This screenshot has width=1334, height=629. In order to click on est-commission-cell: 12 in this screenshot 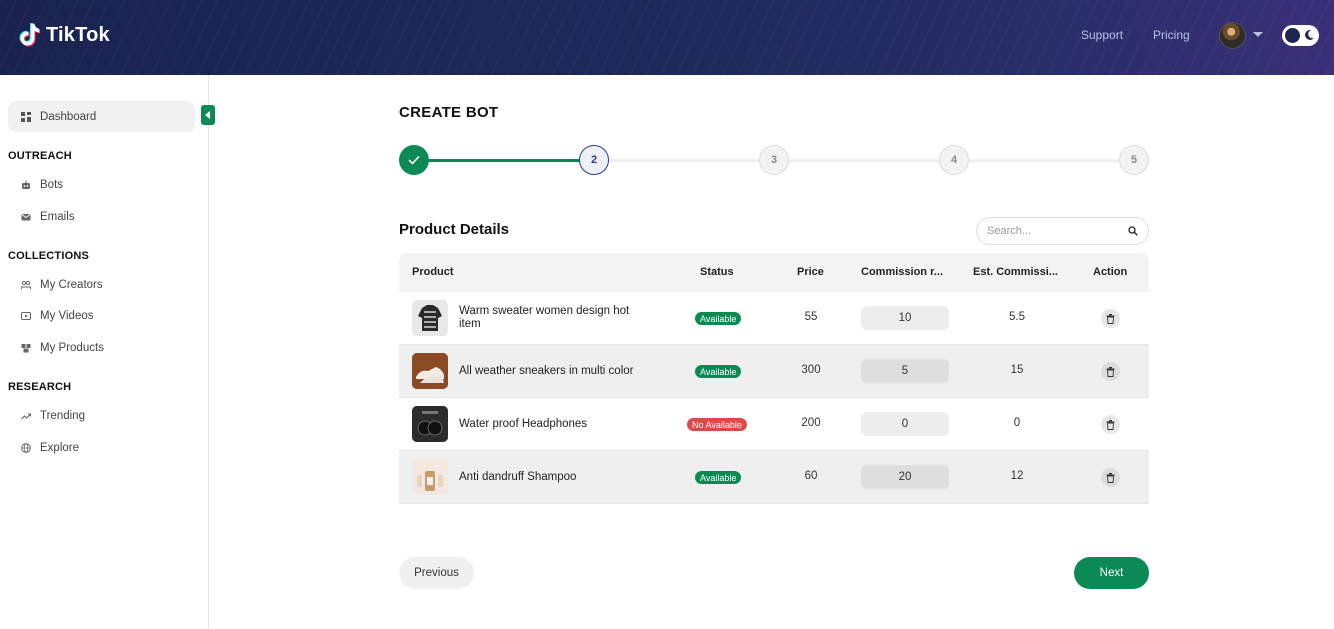, I will do `click(1017, 476)`.